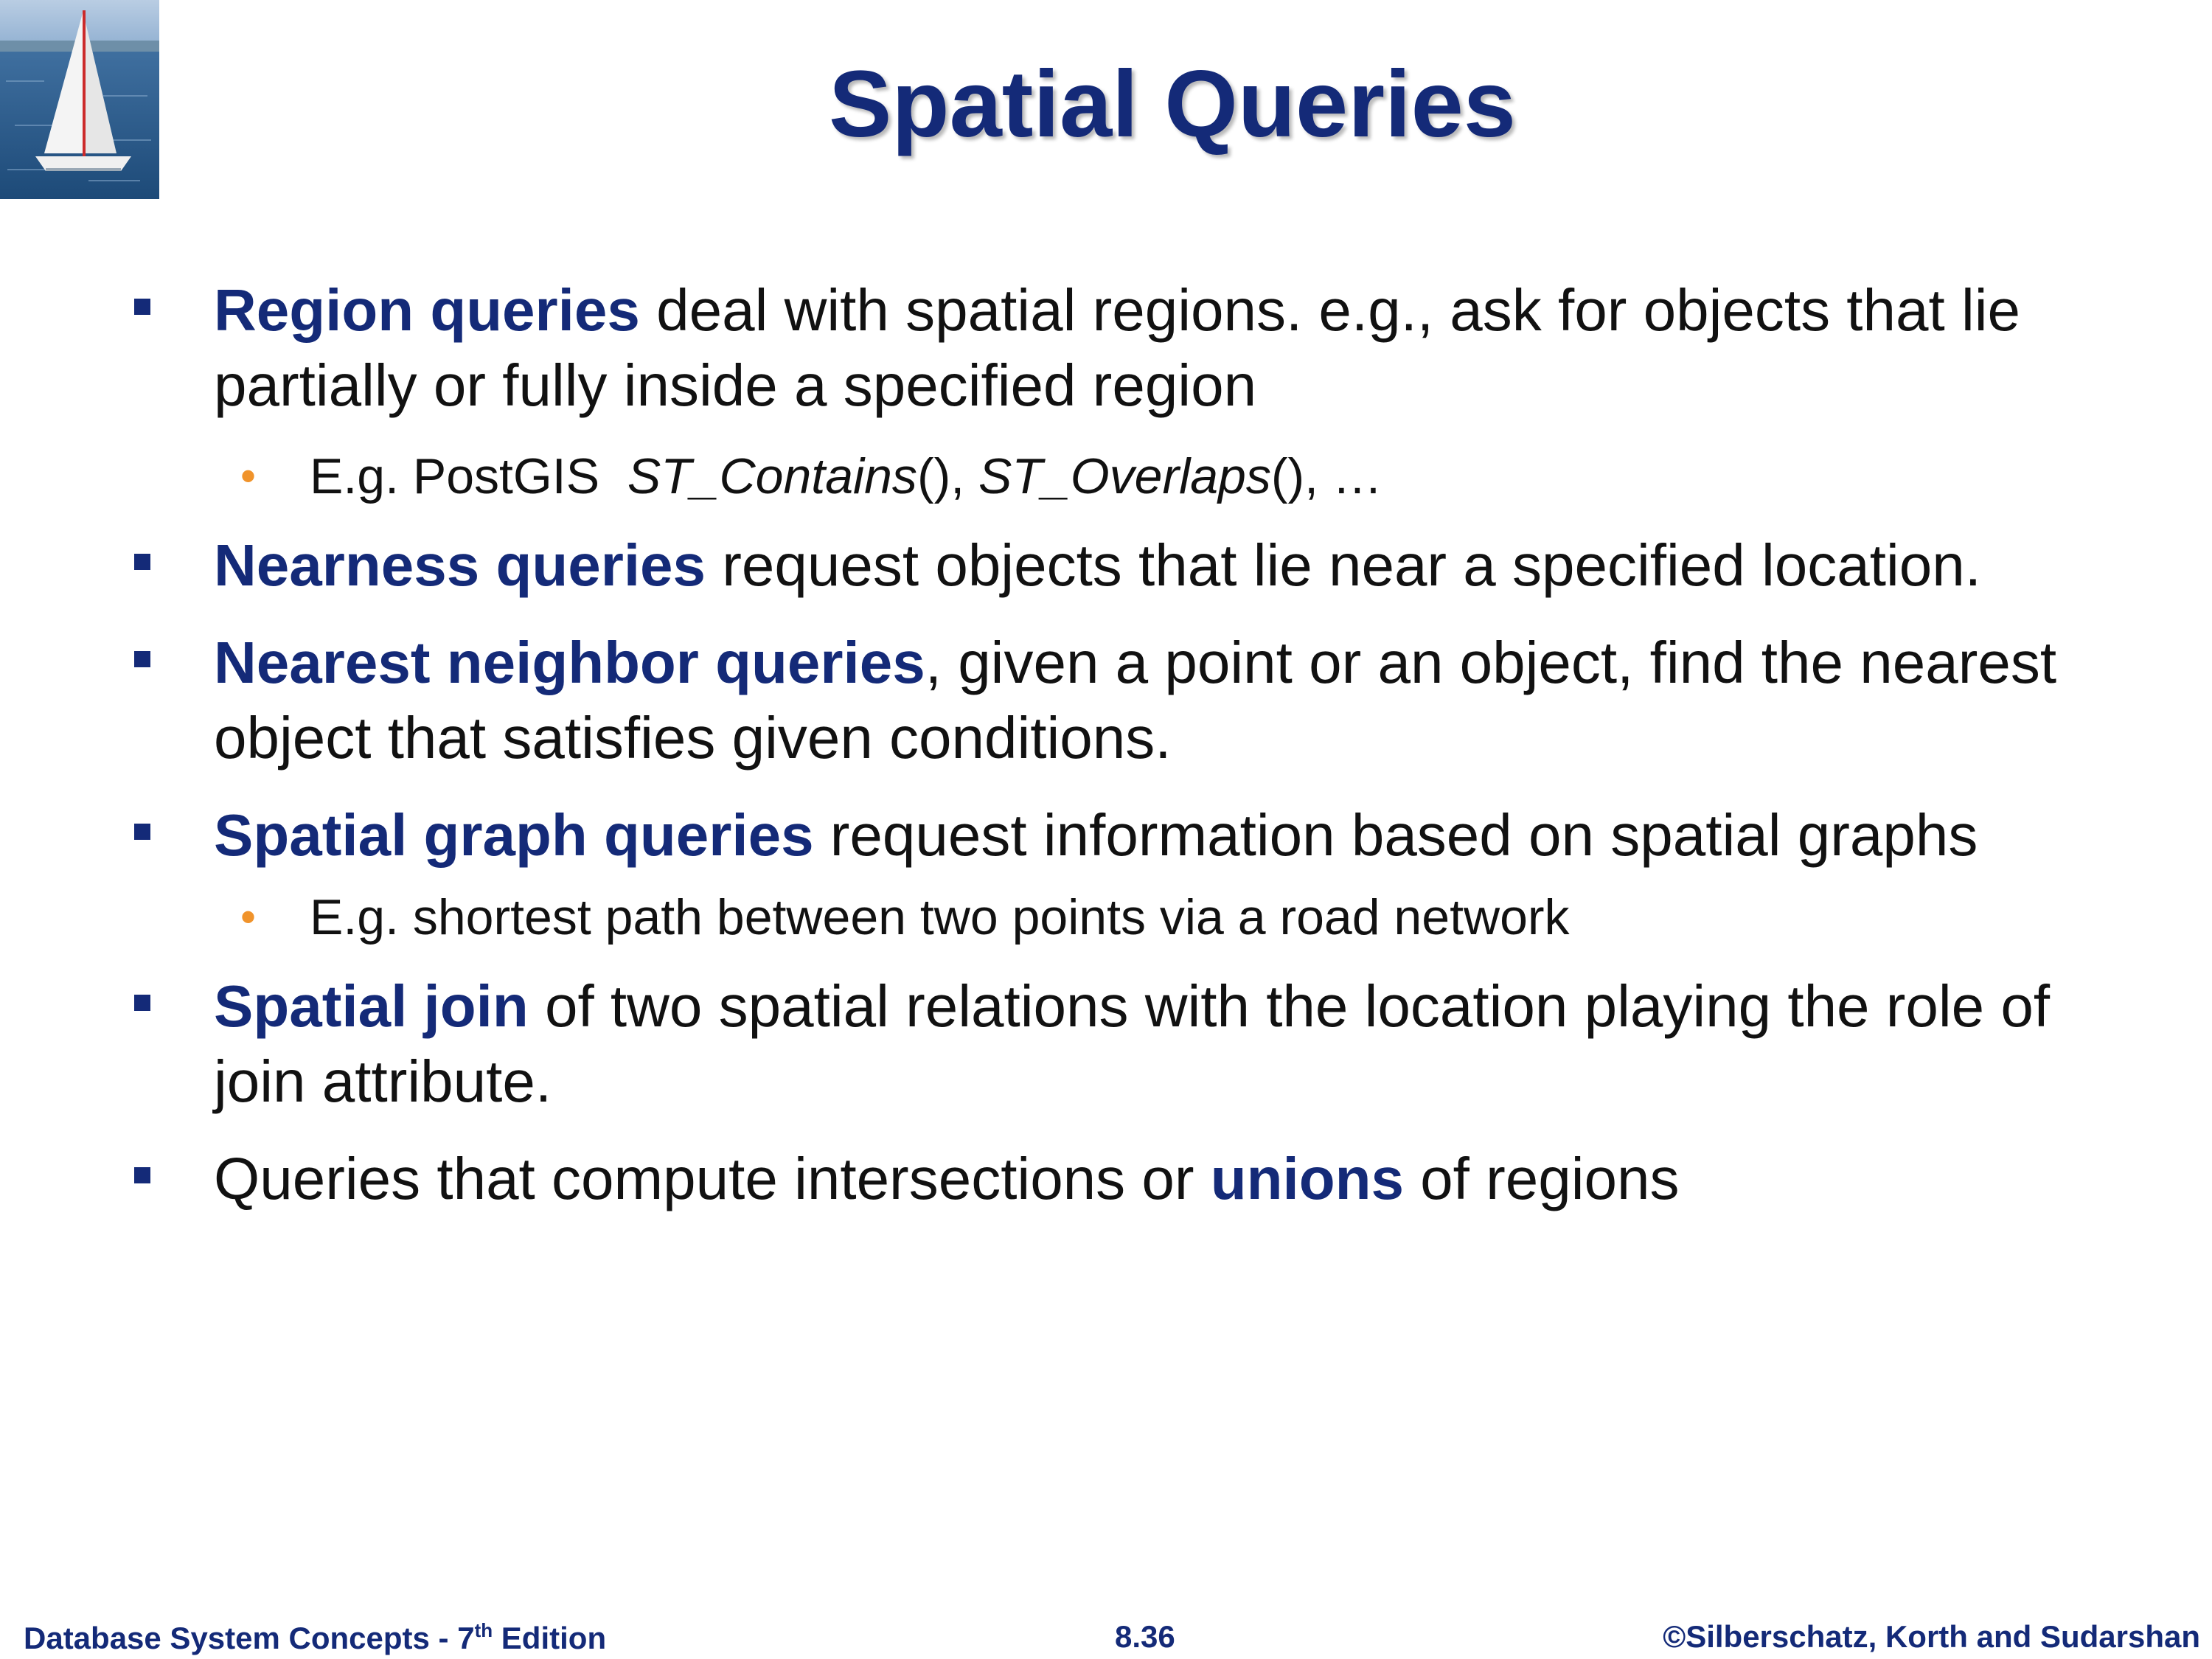 This screenshot has height=1659, width=2212. I want to click on bullet-text: of regions, so click(1541, 1178).